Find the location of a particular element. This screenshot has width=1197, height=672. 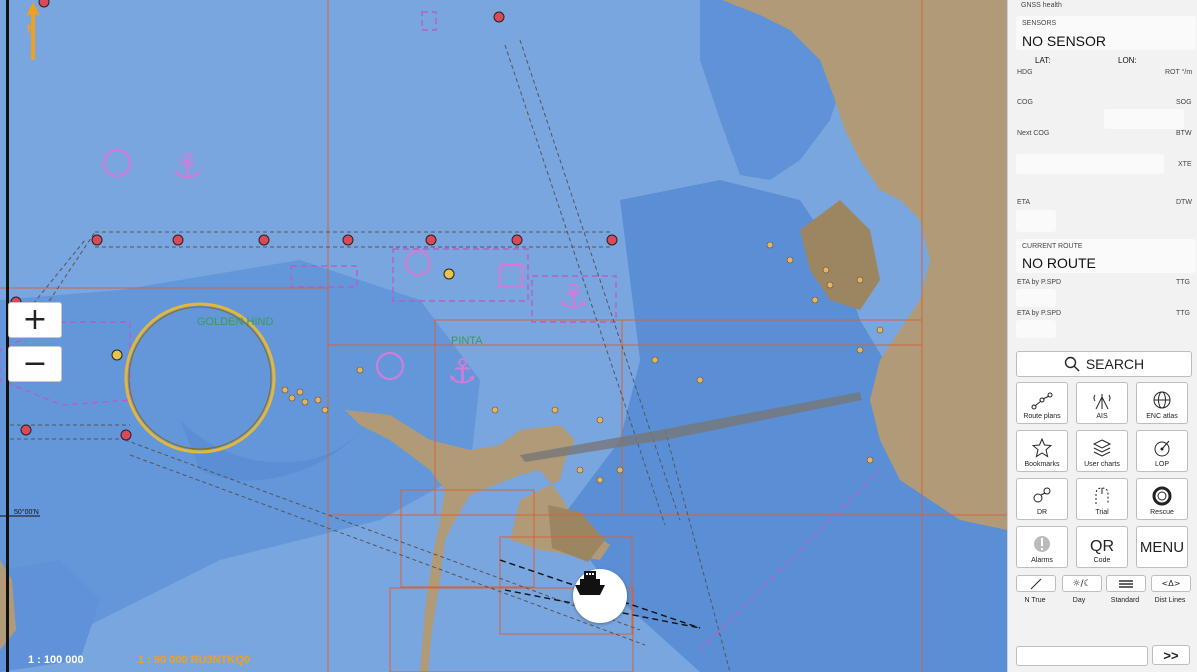

route-plans-button: Route plans is located at coordinates (1042, 403).